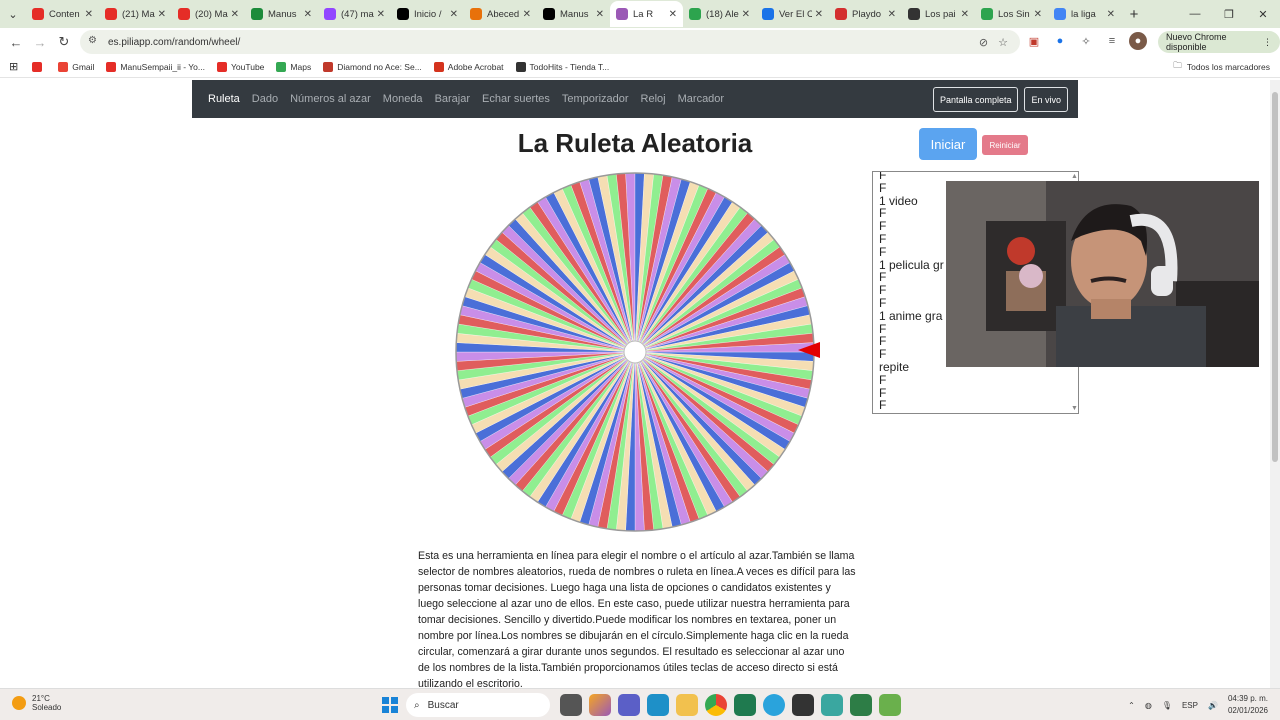 This screenshot has height=720, width=1280. I want to click on browser-tab: la liga ✕, so click(1084, 14).